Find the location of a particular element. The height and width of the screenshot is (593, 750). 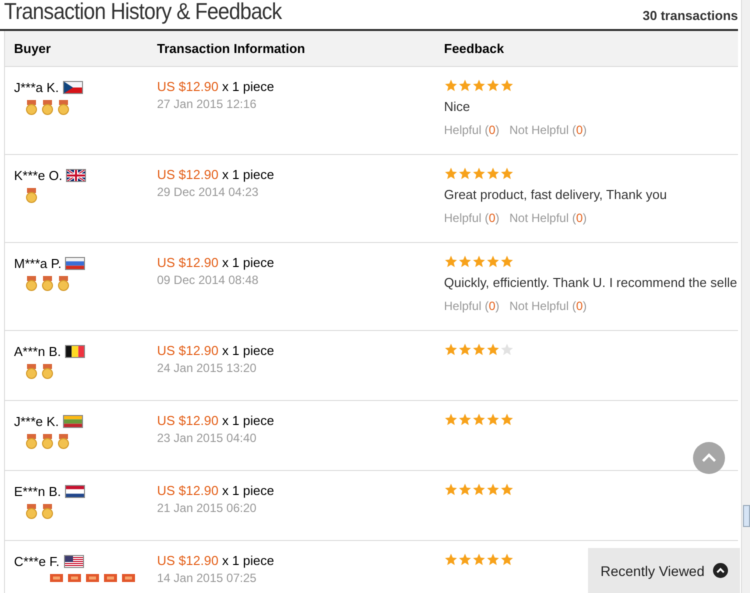

buyer-name: E***n B. is located at coordinates (37, 491).